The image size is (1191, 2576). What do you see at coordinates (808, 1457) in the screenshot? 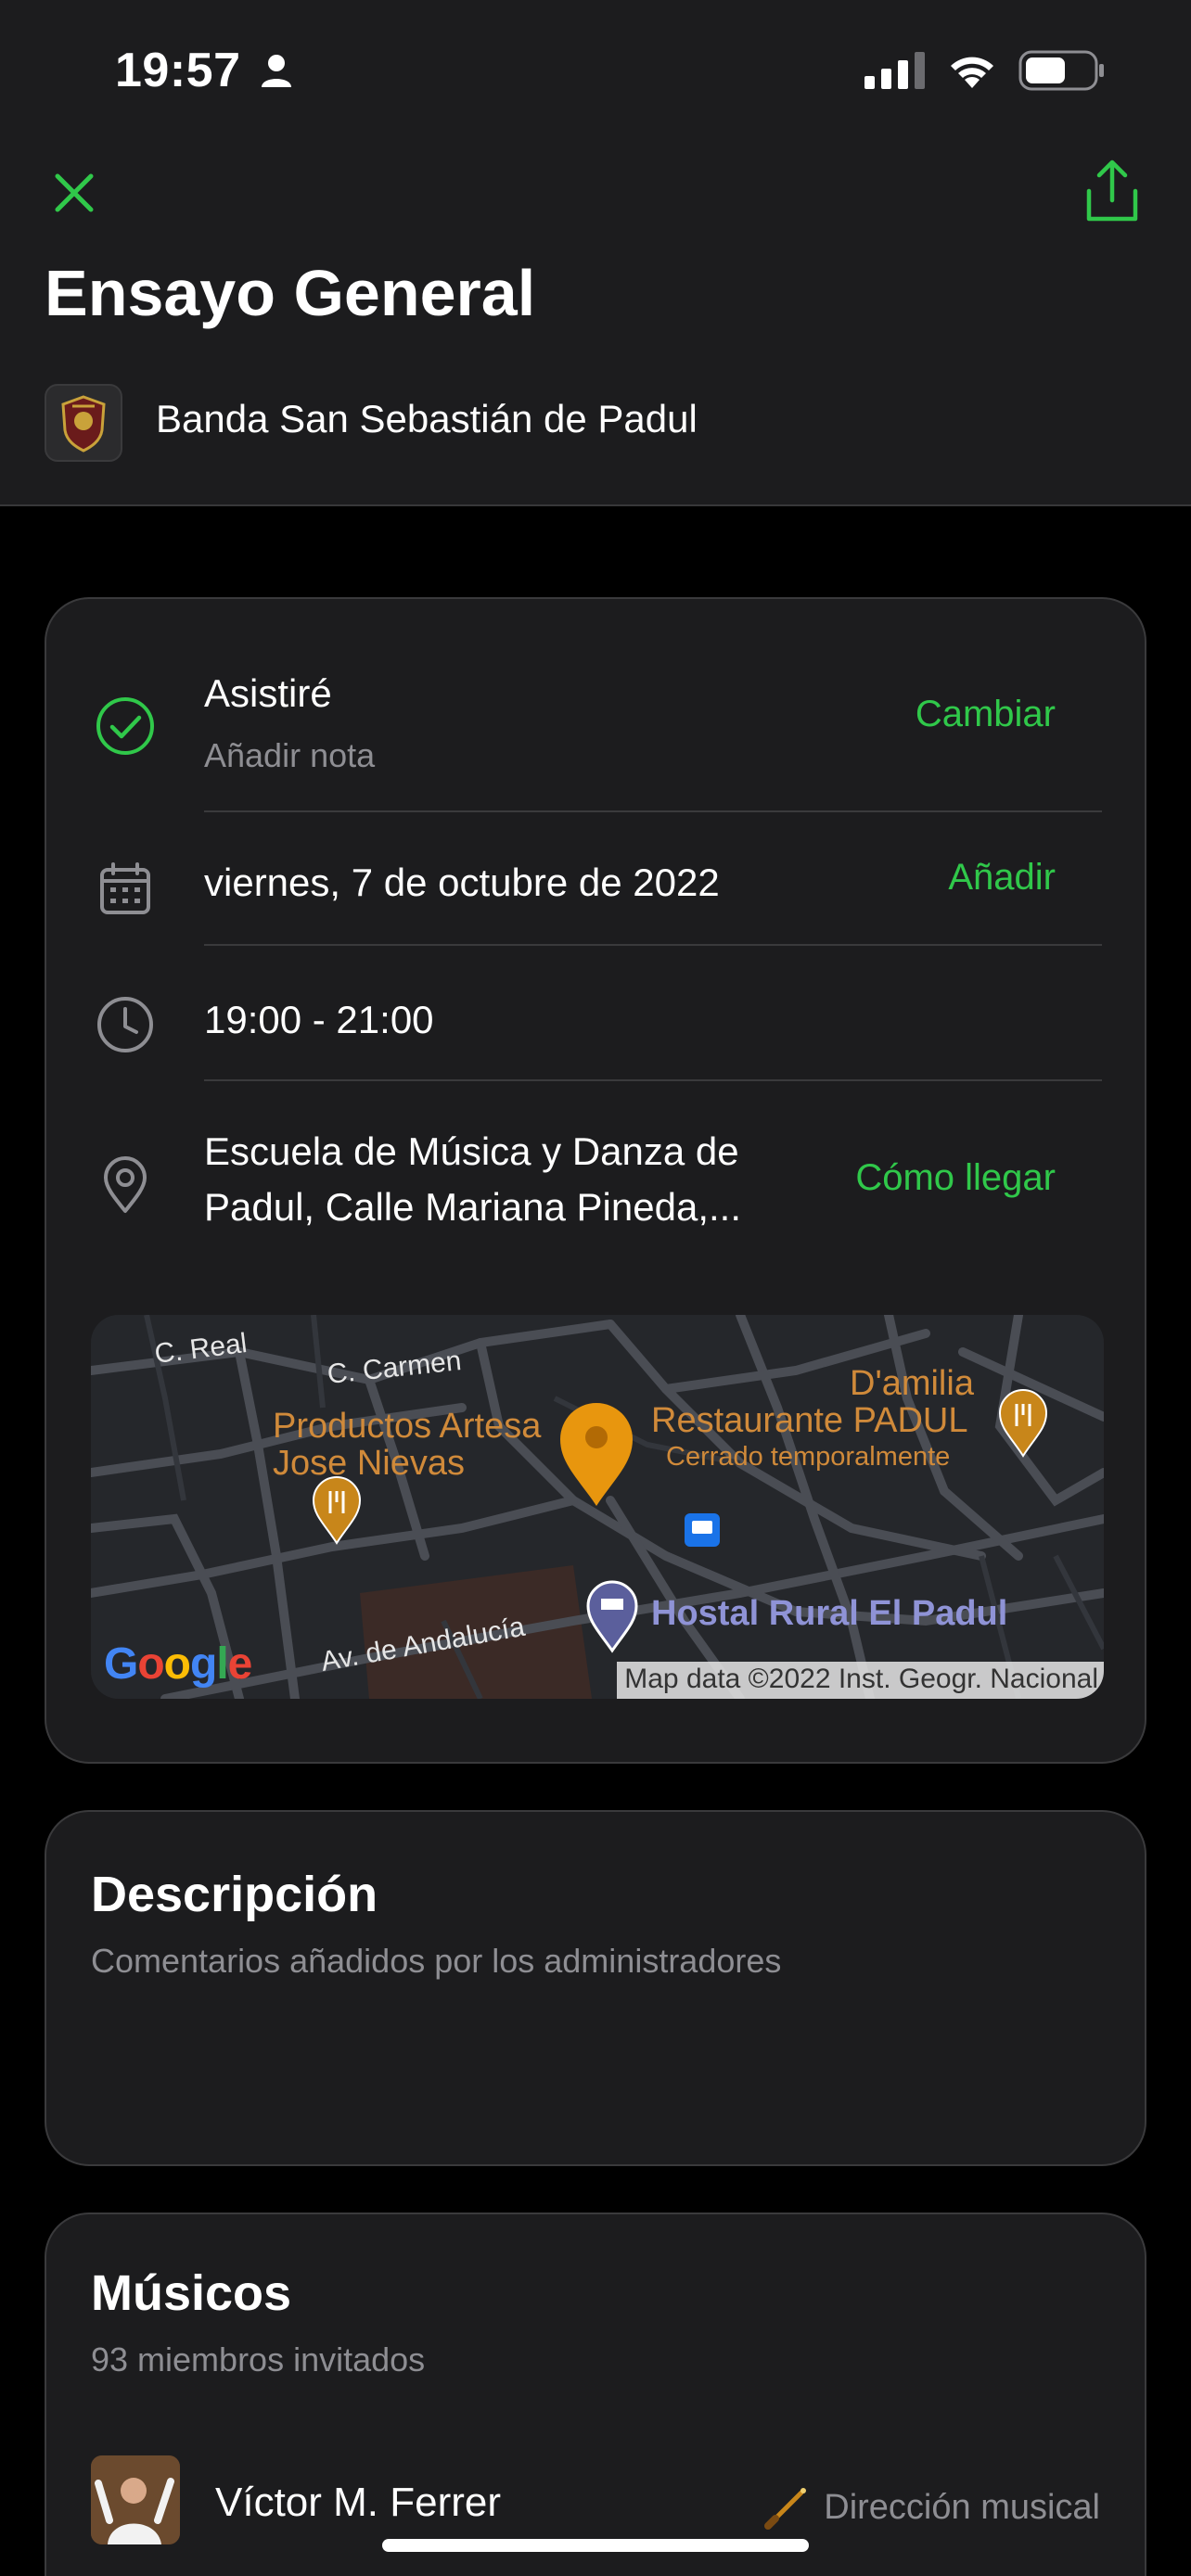
I see `map-label: Cerrado temporalmente` at bounding box center [808, 1457].